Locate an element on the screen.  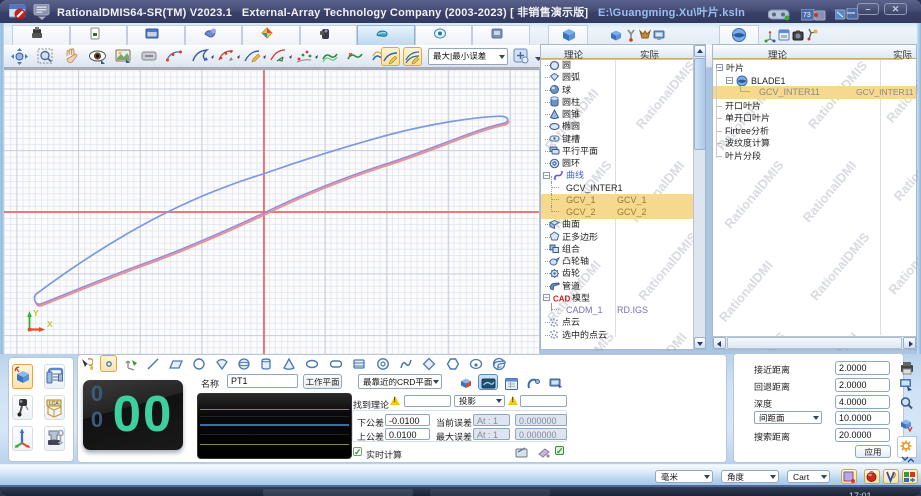
svg-text: 73 is located at coordinates (807, 15).